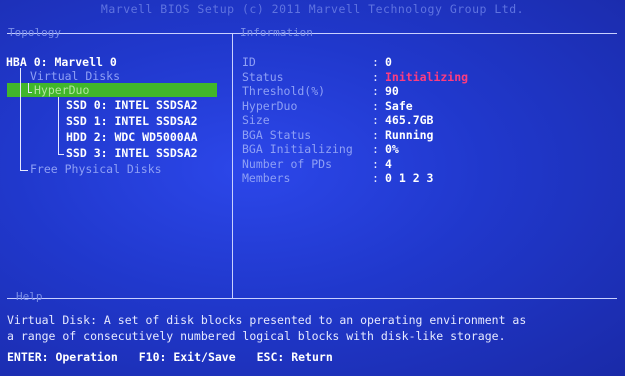  I want to click on info-label: Members, so click(266, 178).